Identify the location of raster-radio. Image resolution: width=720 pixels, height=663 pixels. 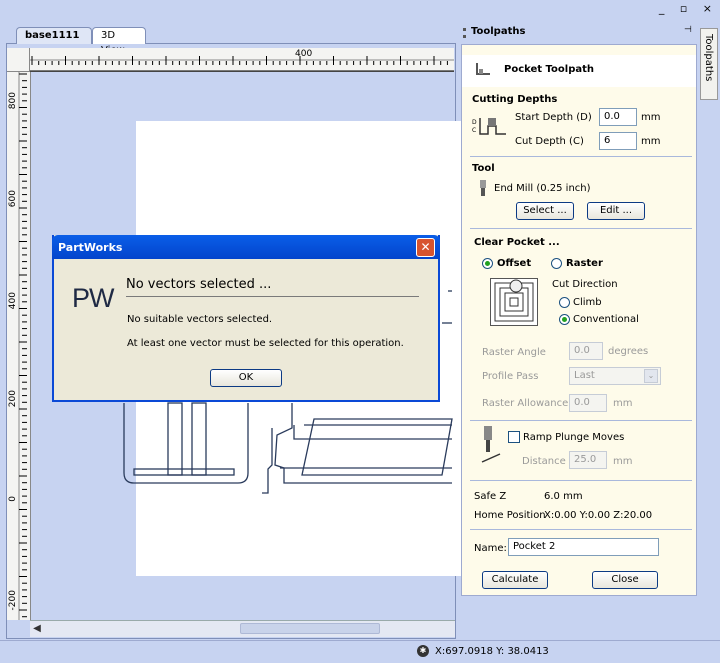
(556, 263).